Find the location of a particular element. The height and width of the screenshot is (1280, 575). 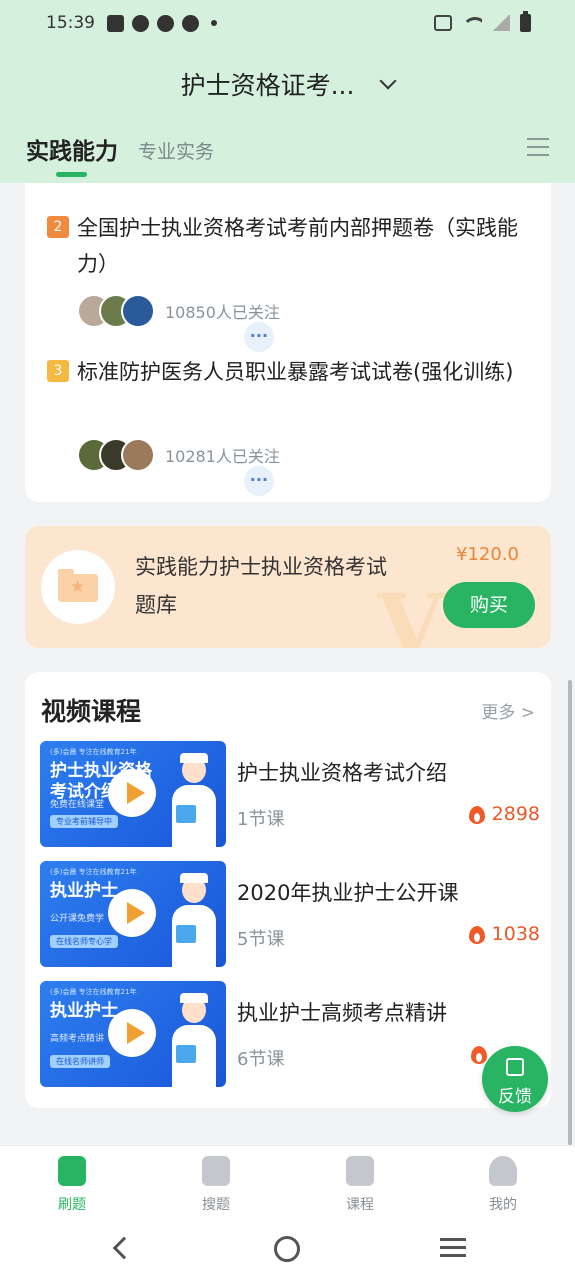

nav-profile: 我的 is located at coordinates (503, 1185).